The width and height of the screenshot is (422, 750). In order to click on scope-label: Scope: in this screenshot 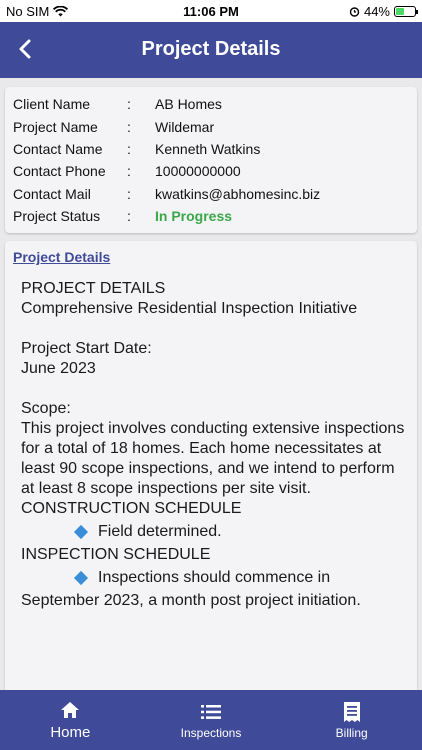, I will do `click(46, 408)`.